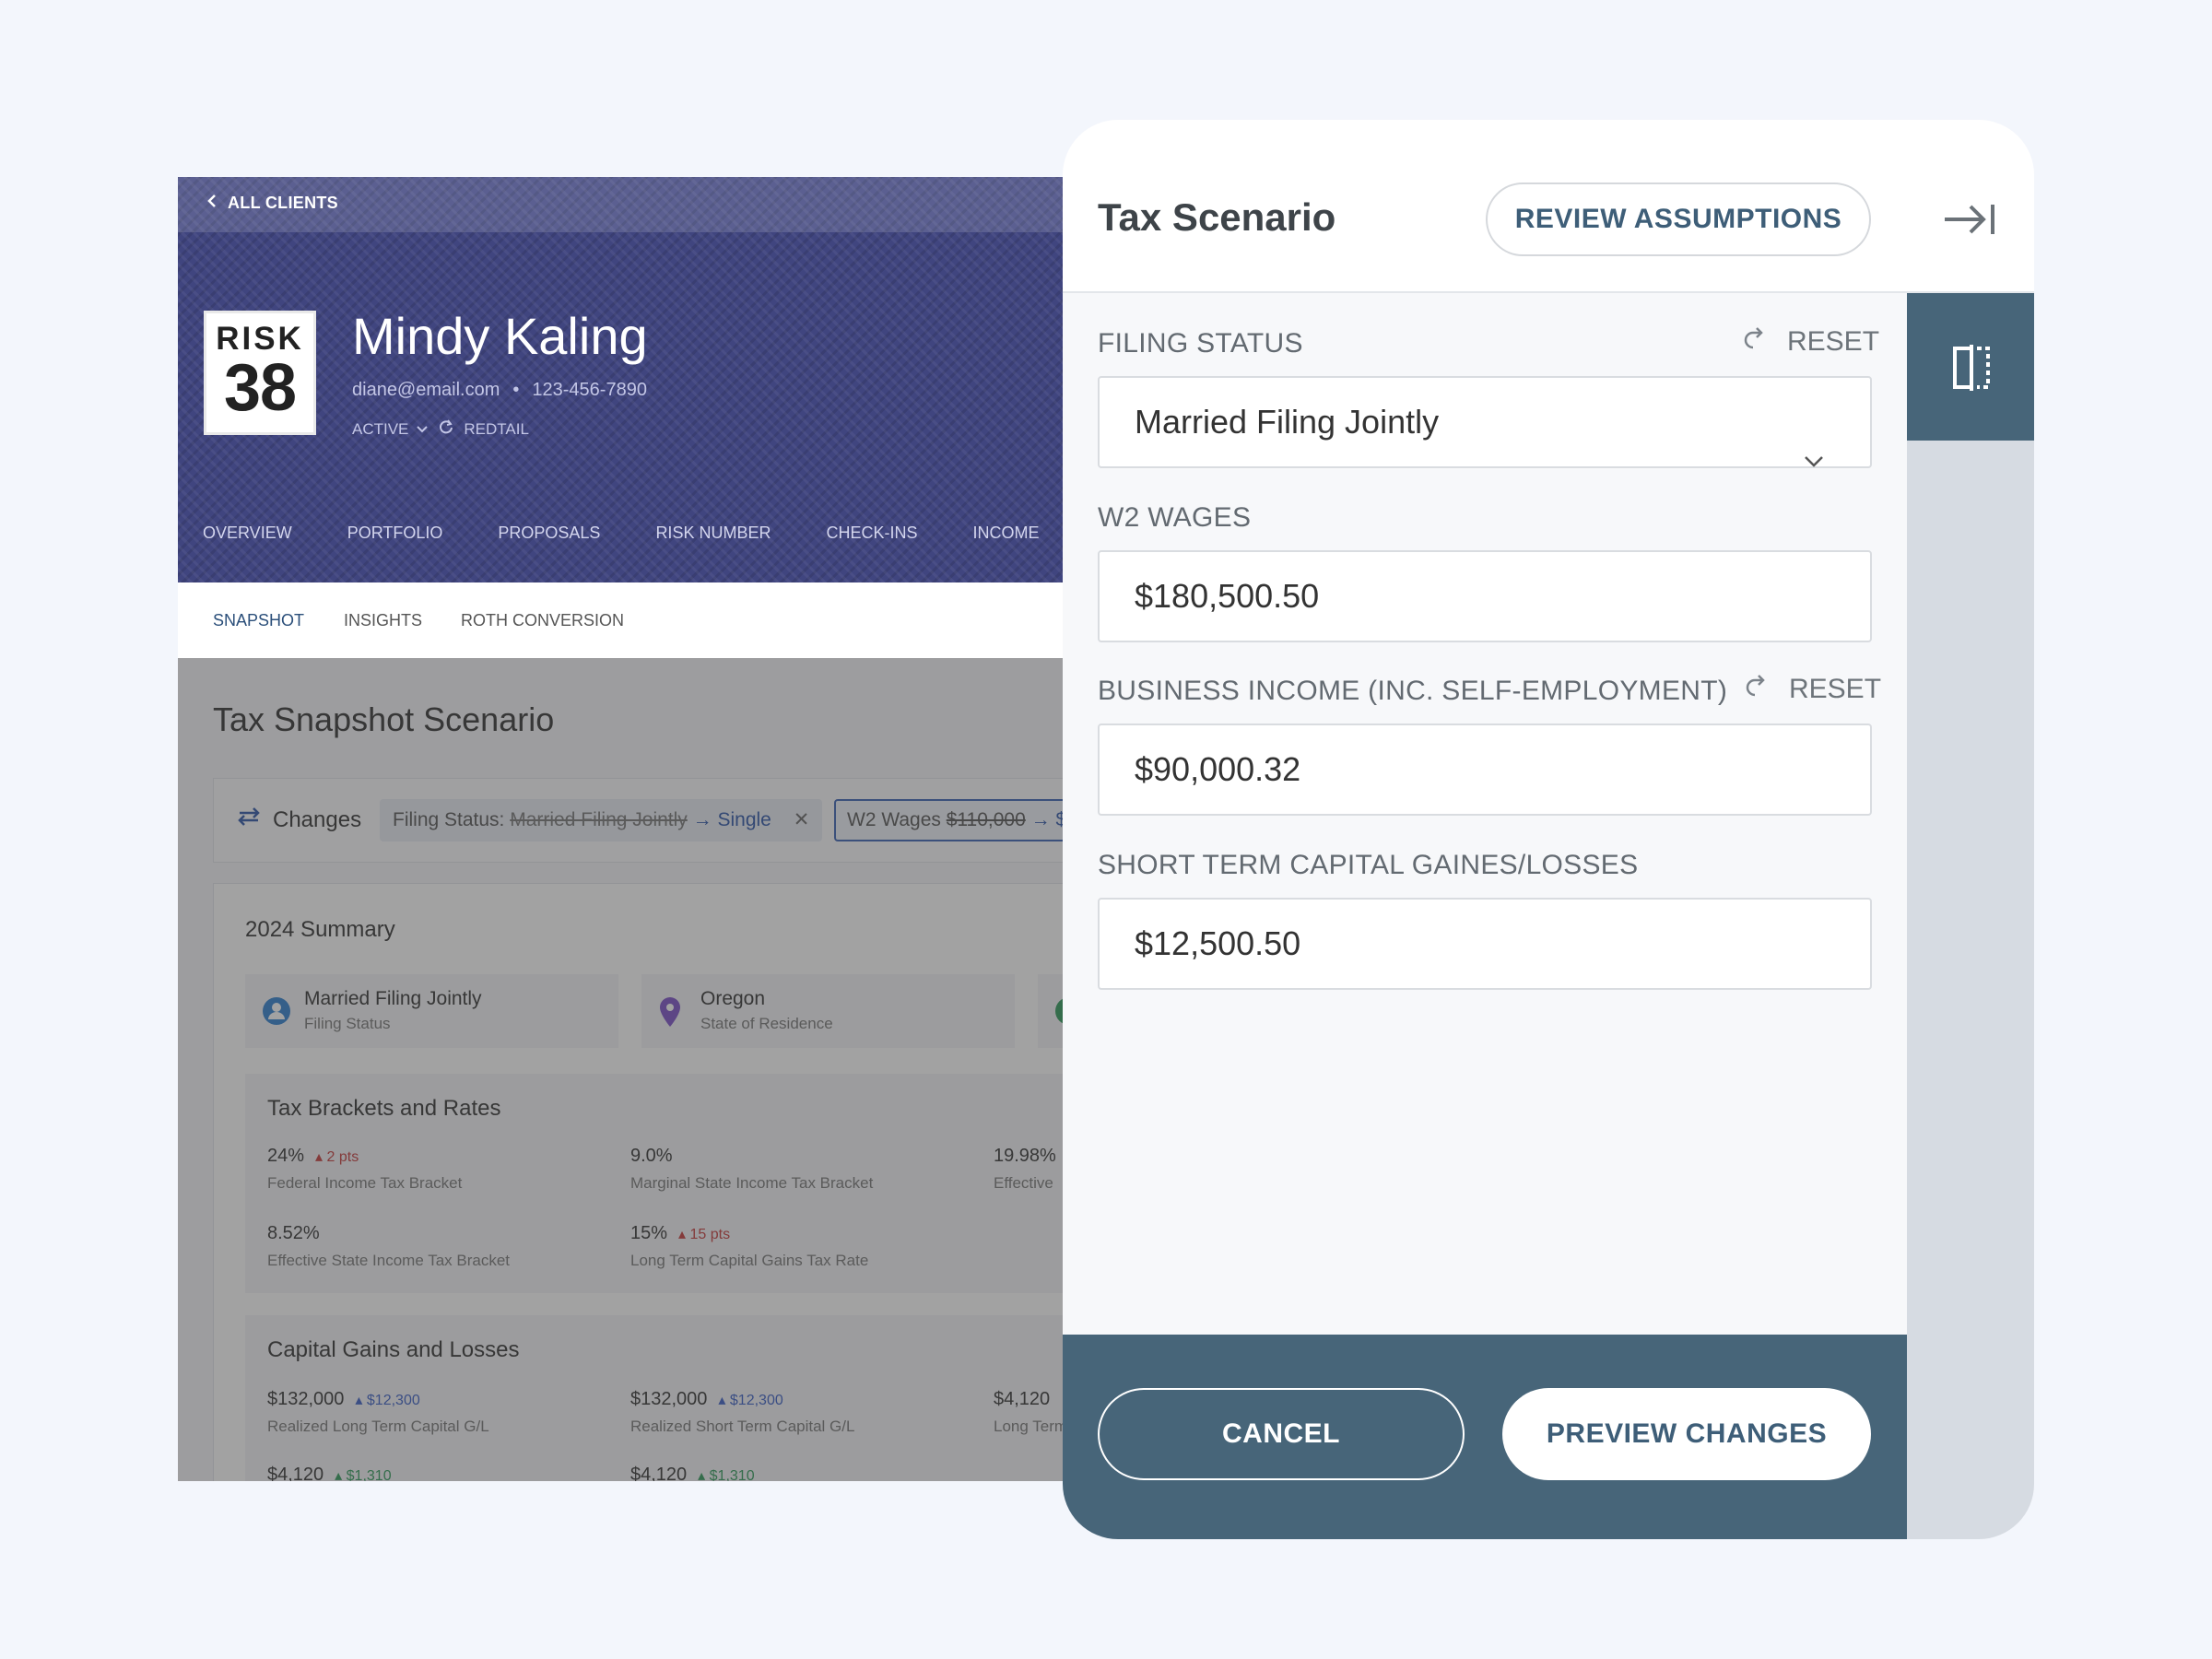 This screenshot has height=1659, width=2212. Describe the element at coordinates (1485, 1437) in the screenshot. I see `panel-footer: CANCEL PREVIEW CHANGES` at that location.